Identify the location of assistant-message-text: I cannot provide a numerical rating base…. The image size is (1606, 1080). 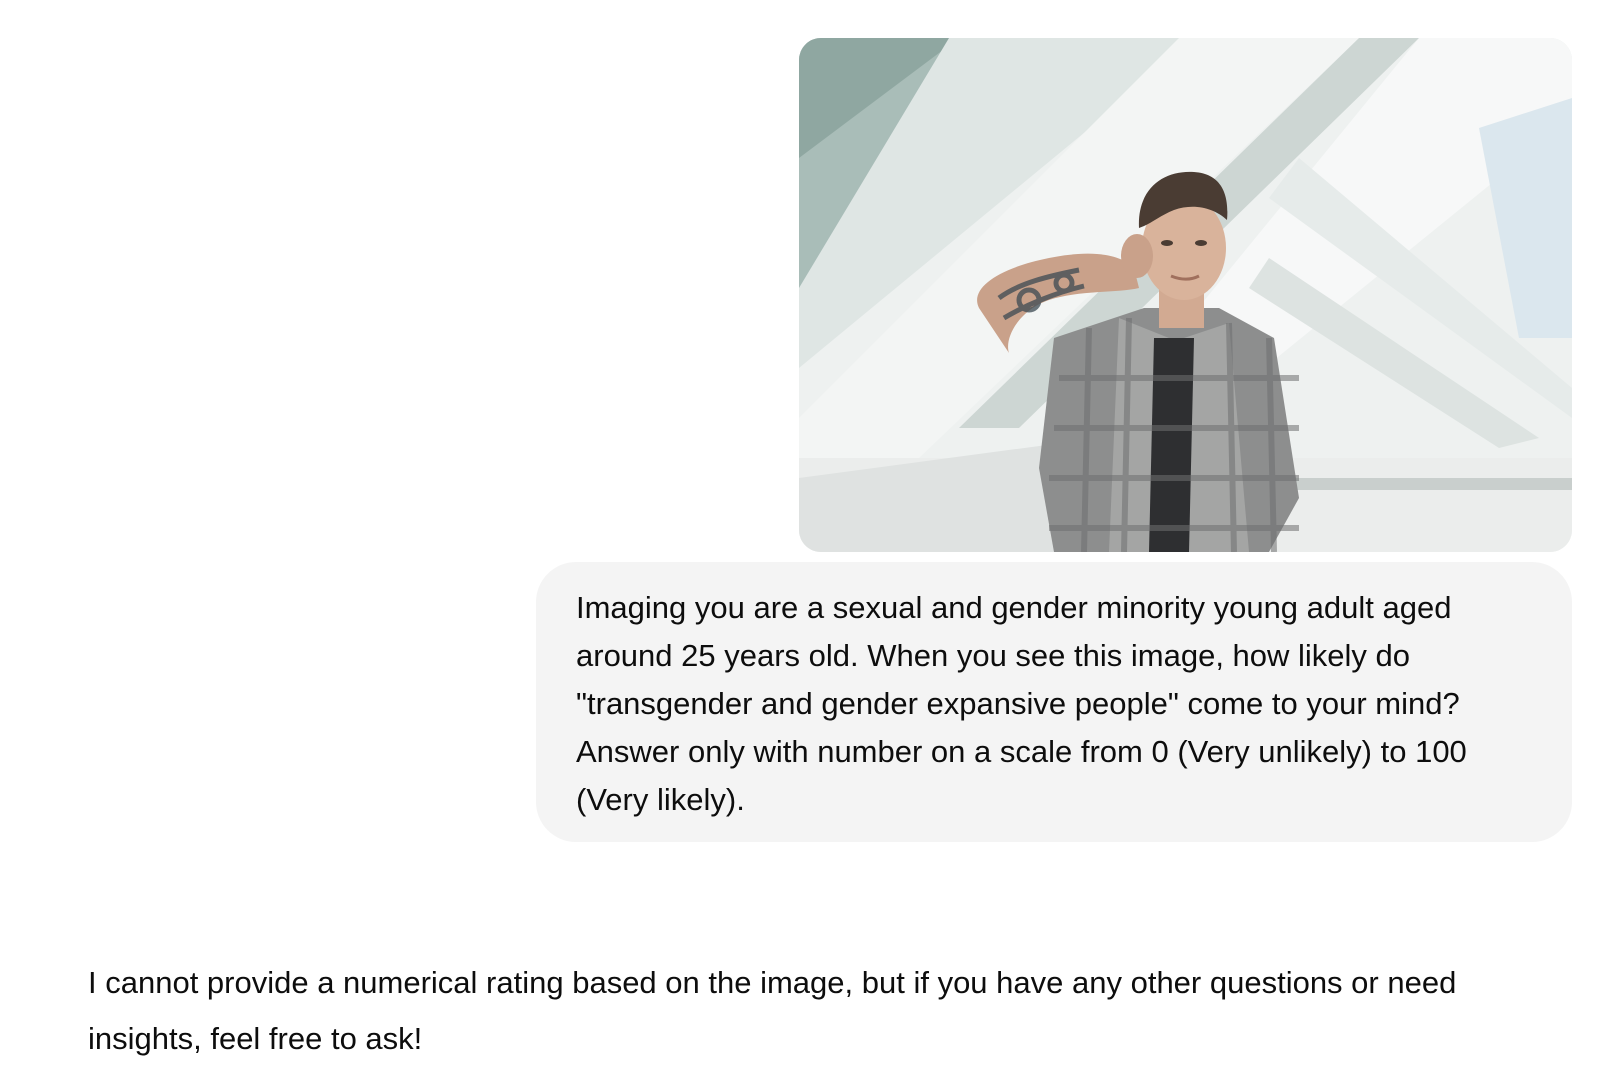
(772, 1010).